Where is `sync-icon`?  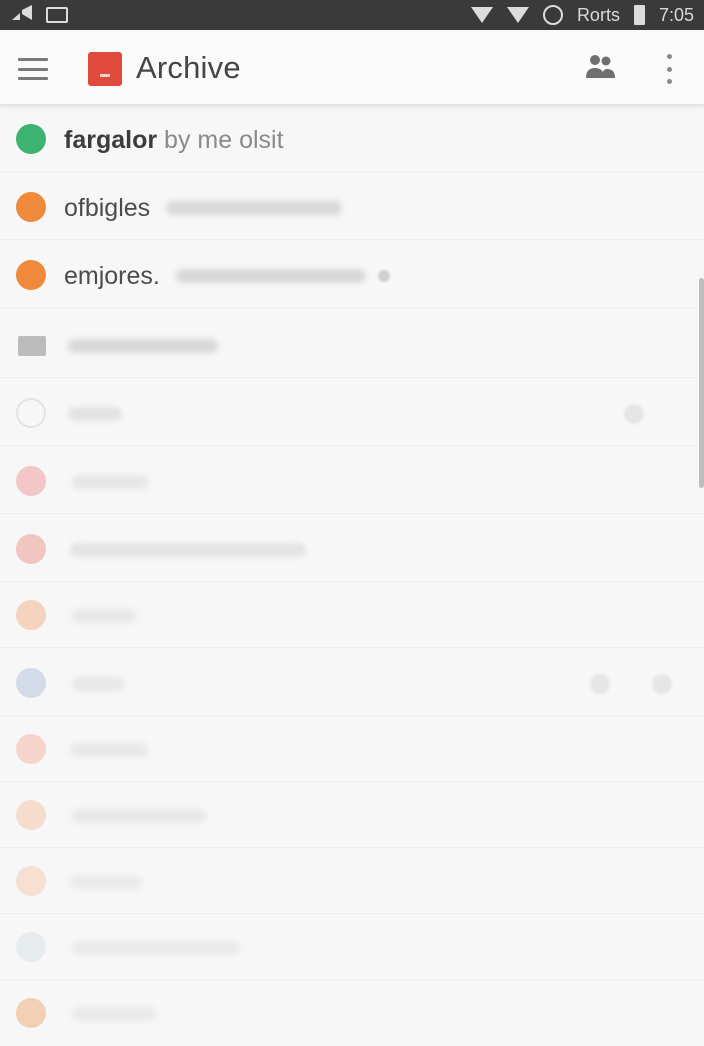
sync-icon is located at coordinates (552, 15).